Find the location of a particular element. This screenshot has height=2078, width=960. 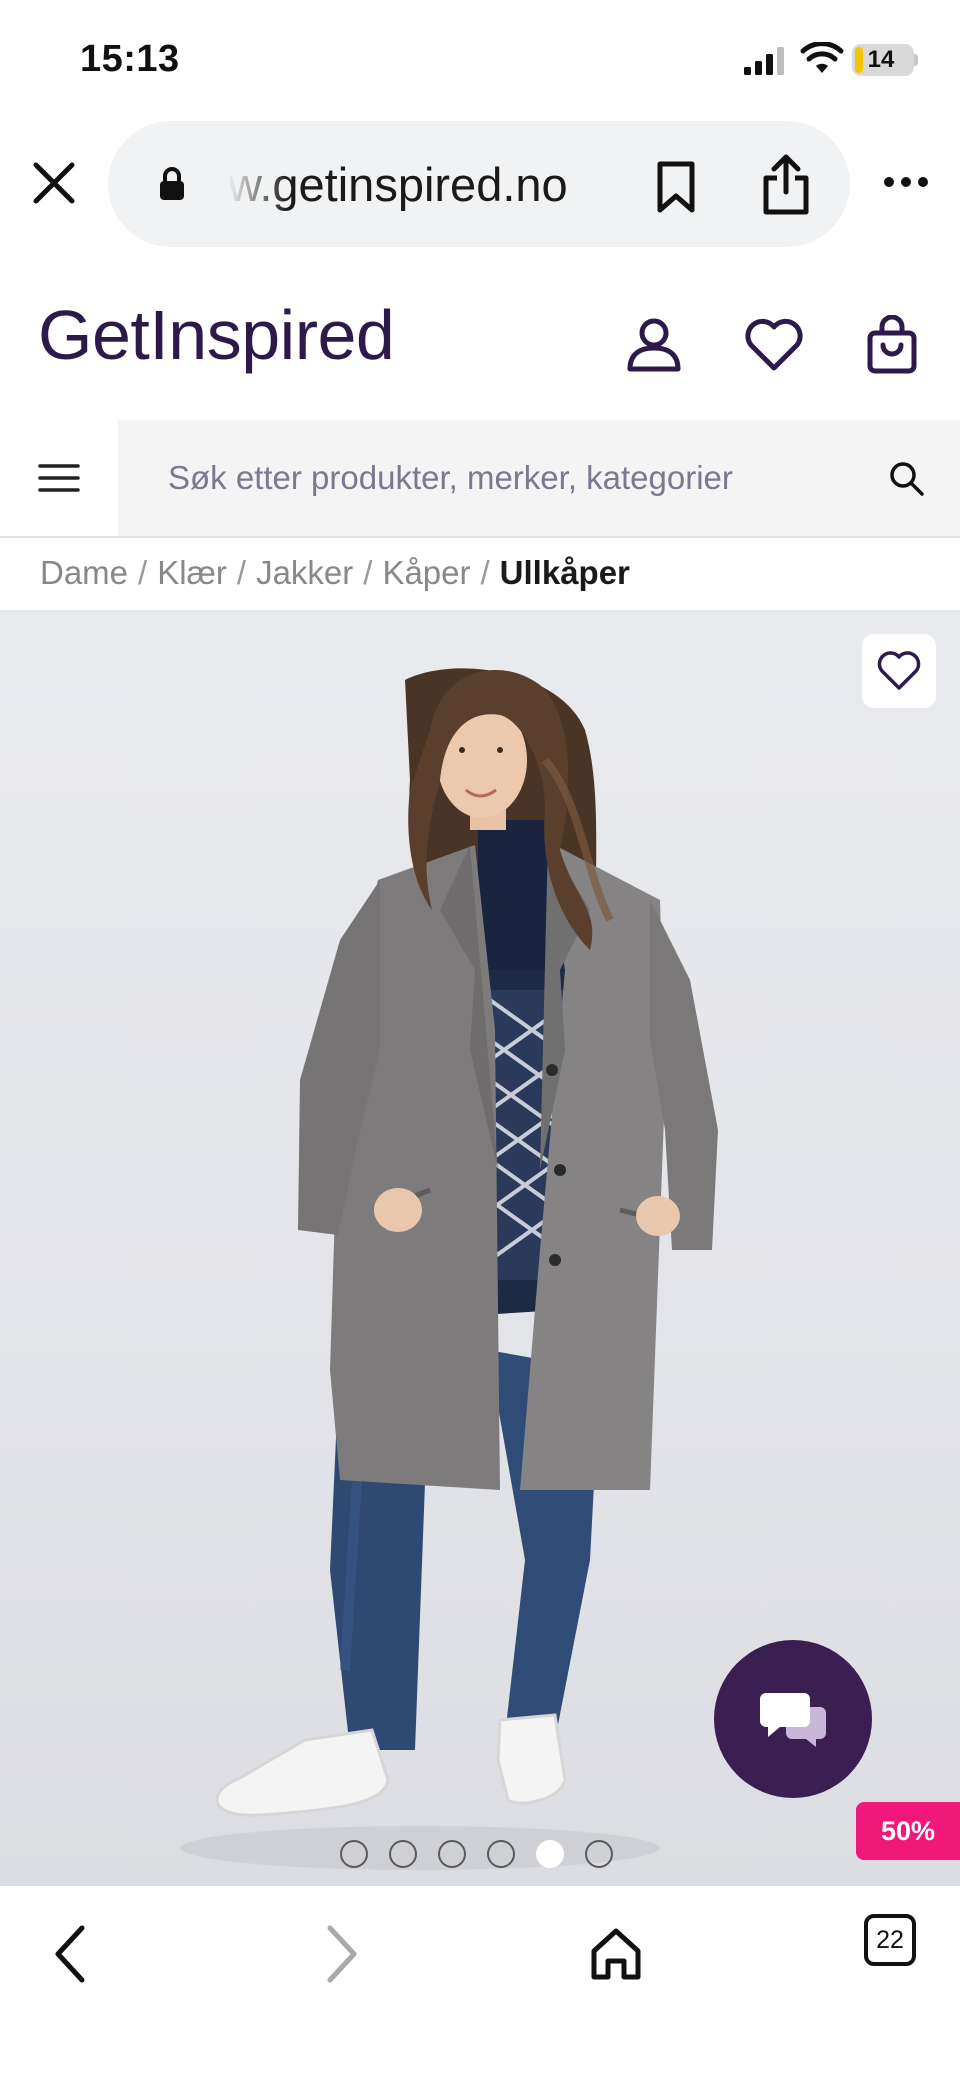

wishlist-header-button is located at coordinates (774, 345).